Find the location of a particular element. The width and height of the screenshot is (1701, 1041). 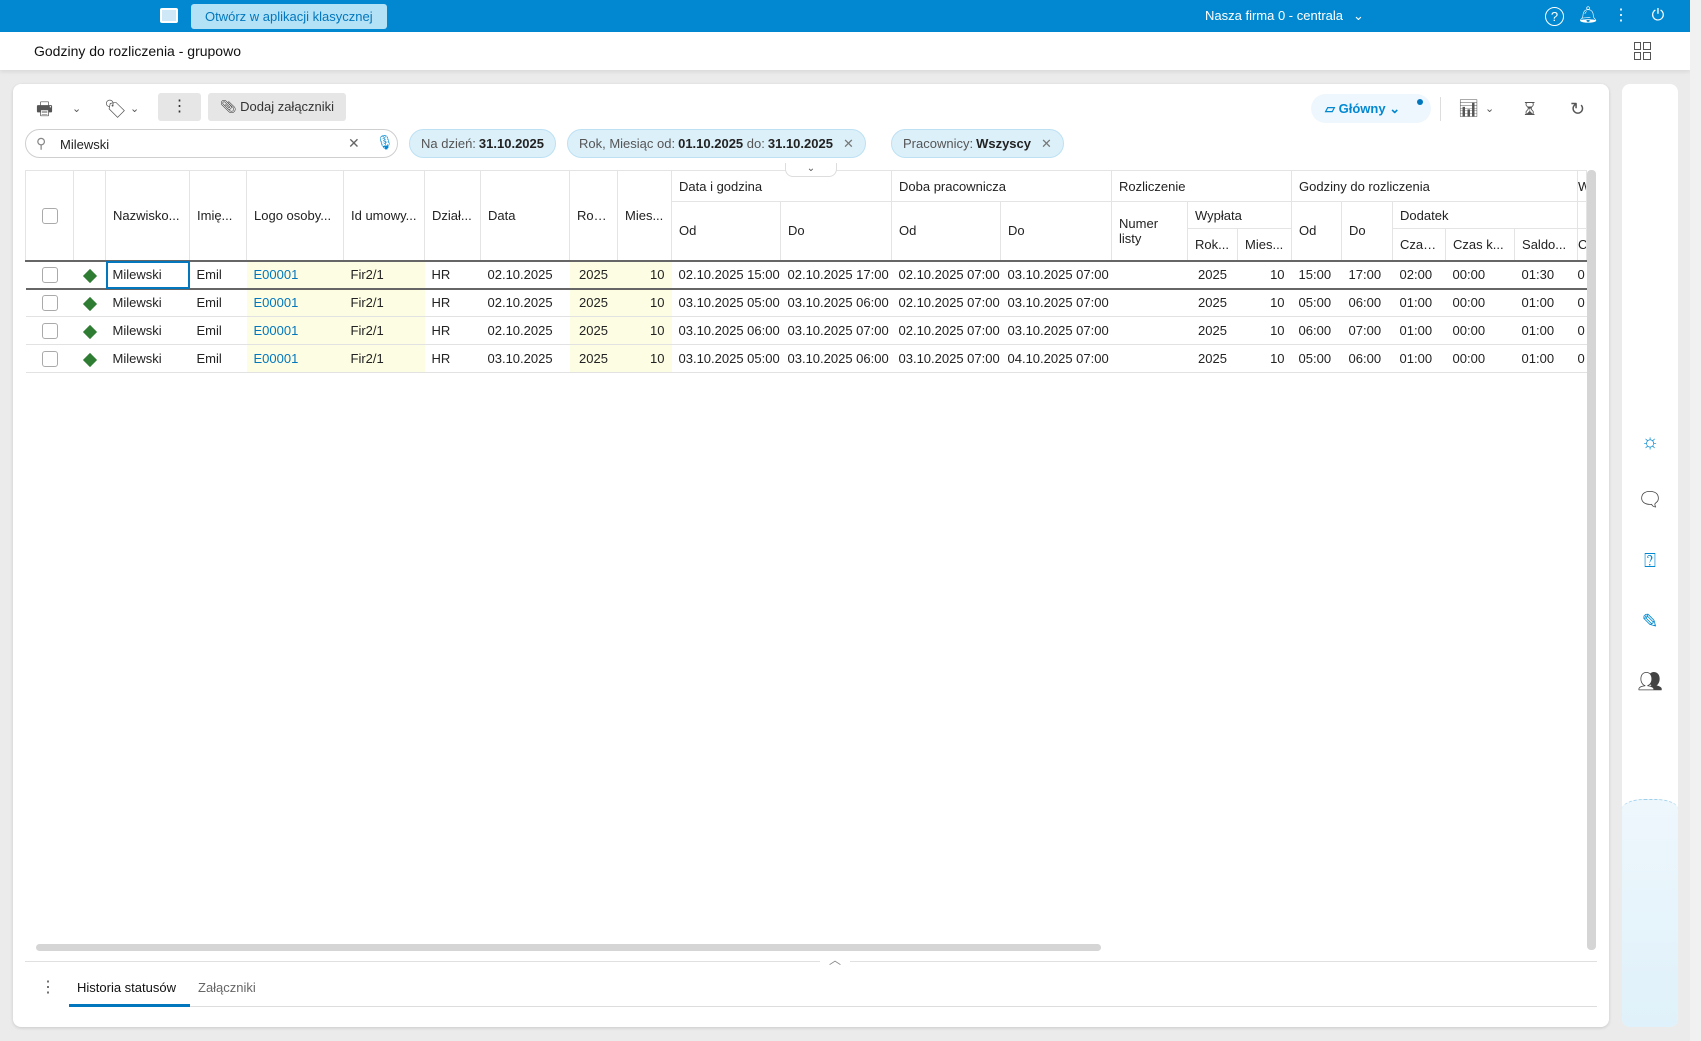

collapse-header-button: ⌄ is located at coordinates (811, 170).